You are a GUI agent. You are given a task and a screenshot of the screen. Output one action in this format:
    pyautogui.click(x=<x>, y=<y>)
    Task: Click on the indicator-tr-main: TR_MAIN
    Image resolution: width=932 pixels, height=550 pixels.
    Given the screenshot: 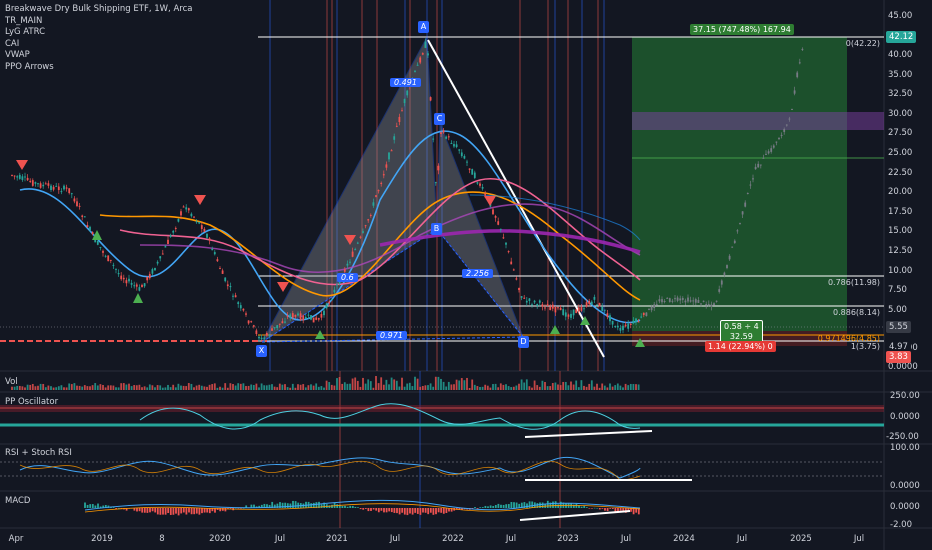 What is the action you would take?
    pyautogui.click(x=98, y=22)
    